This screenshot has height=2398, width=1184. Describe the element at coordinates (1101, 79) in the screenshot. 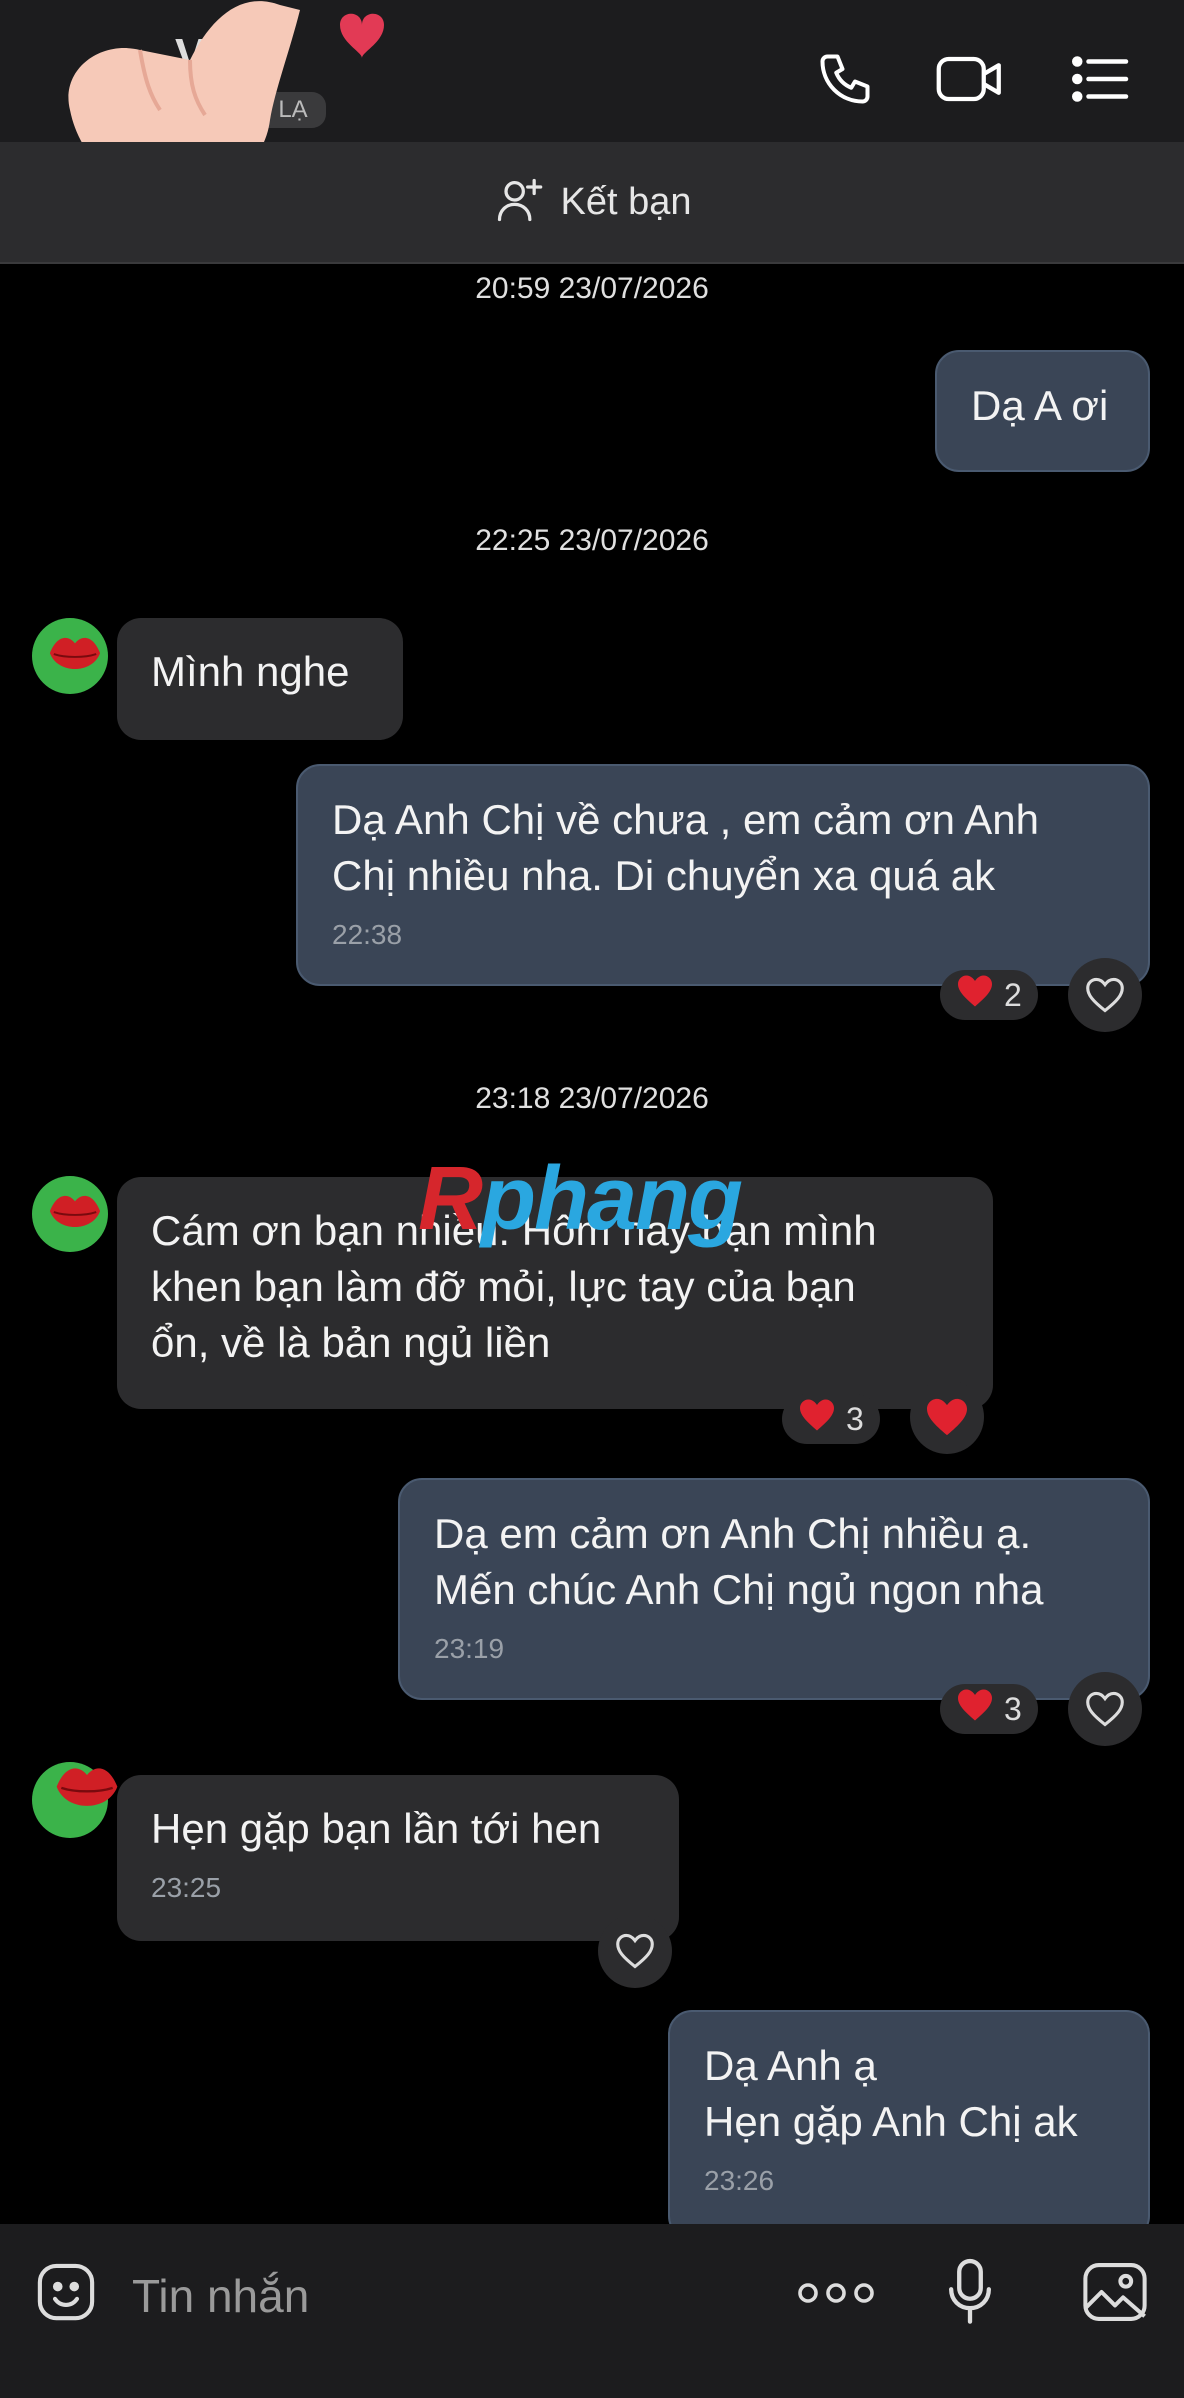

I see `menu-list-icon` at that location.